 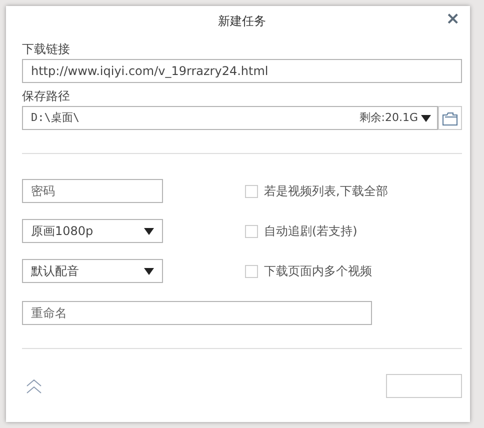 I want to click on checkbox-label: 自动追剧(若支持), so click(x=311, y=231).